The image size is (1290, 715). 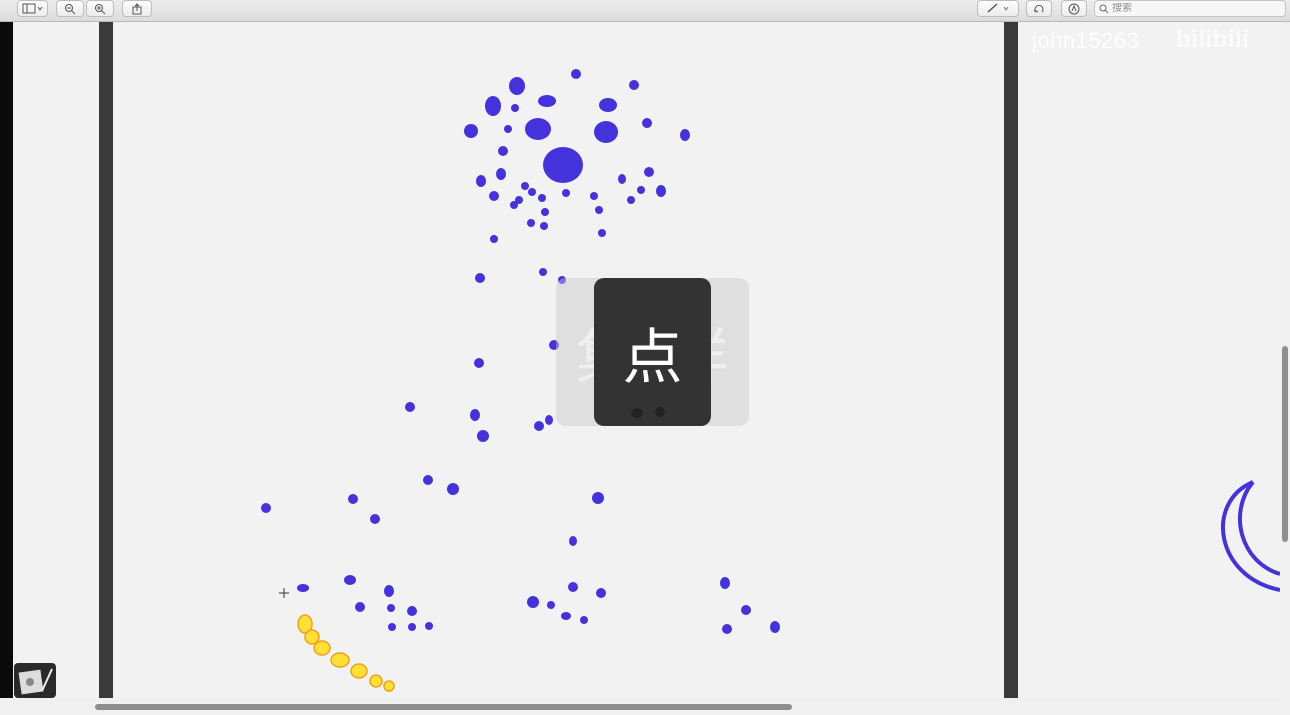 I want to click on overlay-dots, so click(x=648, y=412).